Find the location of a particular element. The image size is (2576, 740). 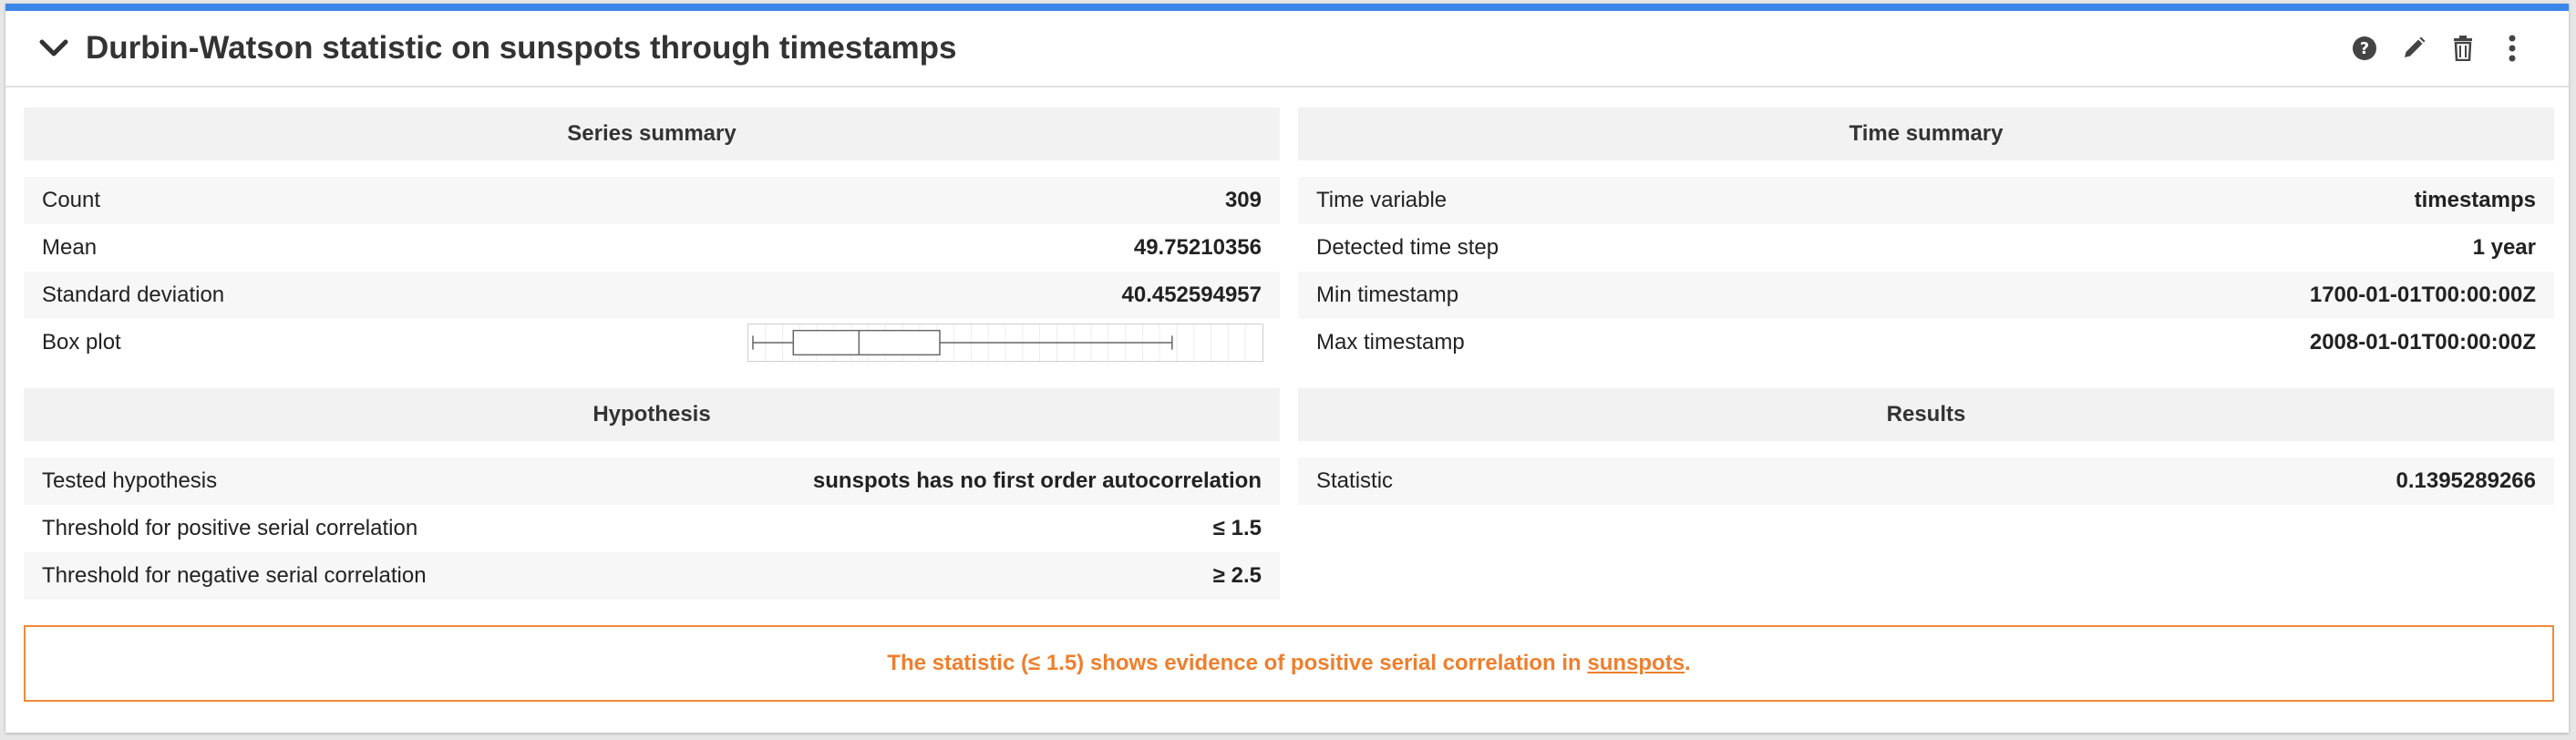

row-value: 0.1395289266 is located at coordinates (2466, 480).